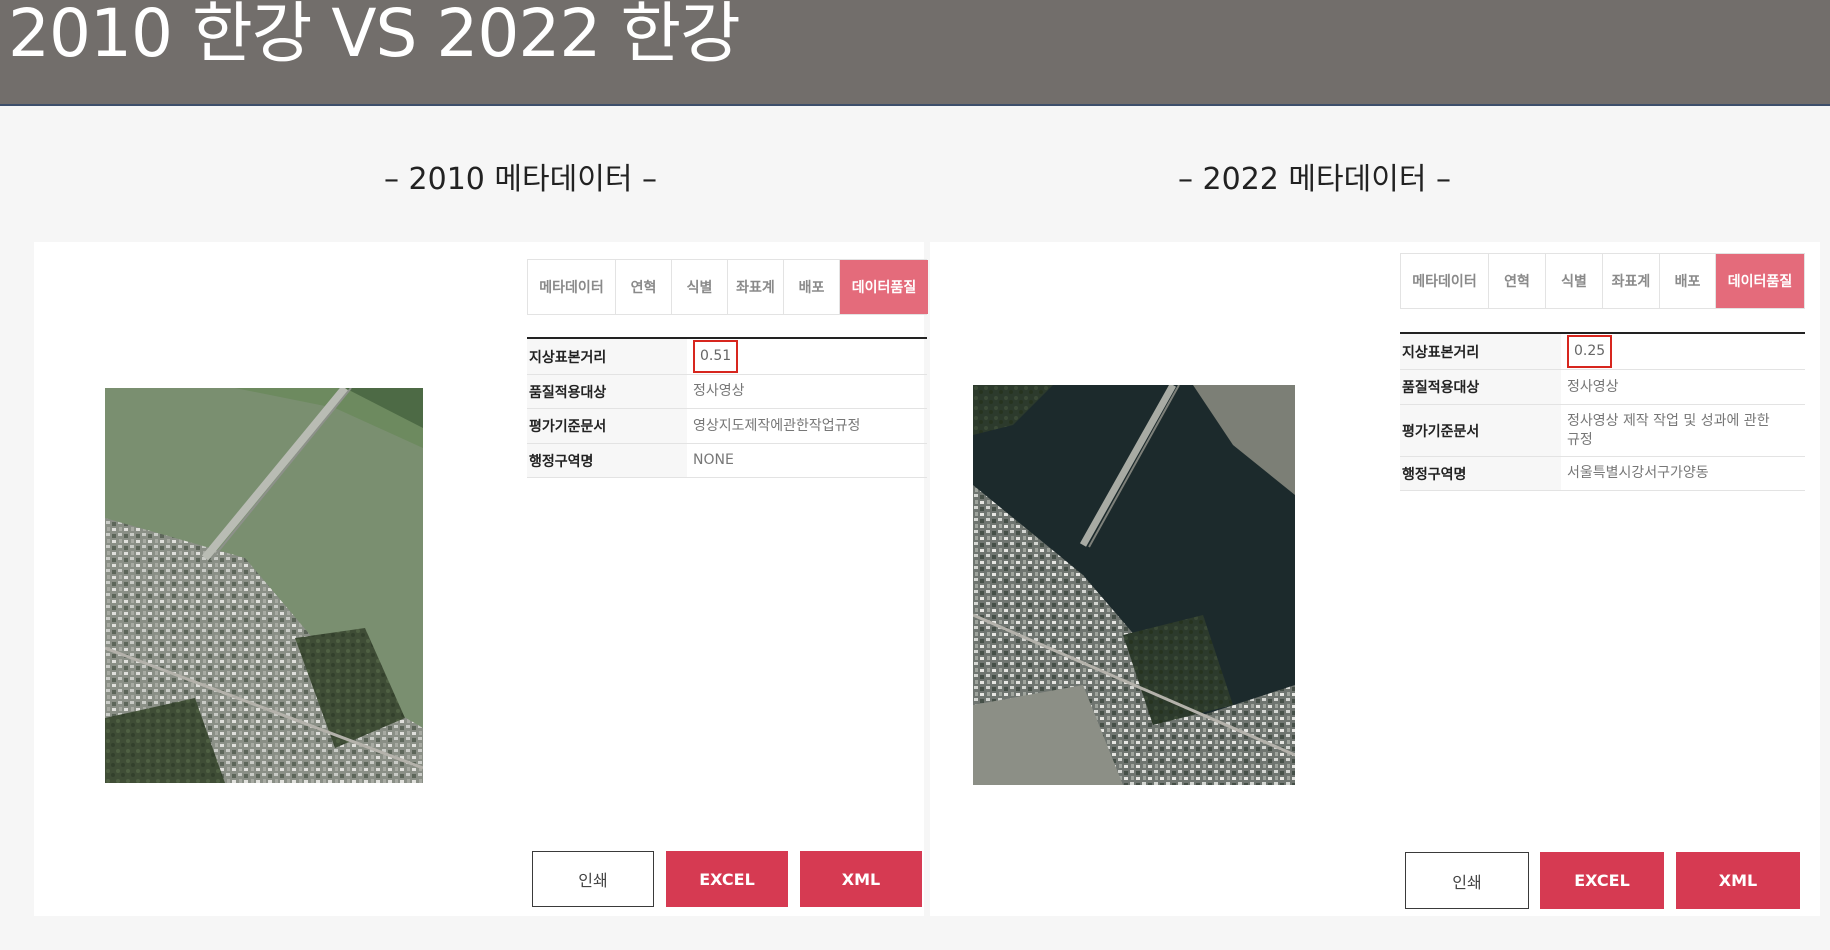  I want to click on highlighted-value: 0.25, so click(1590, 351).